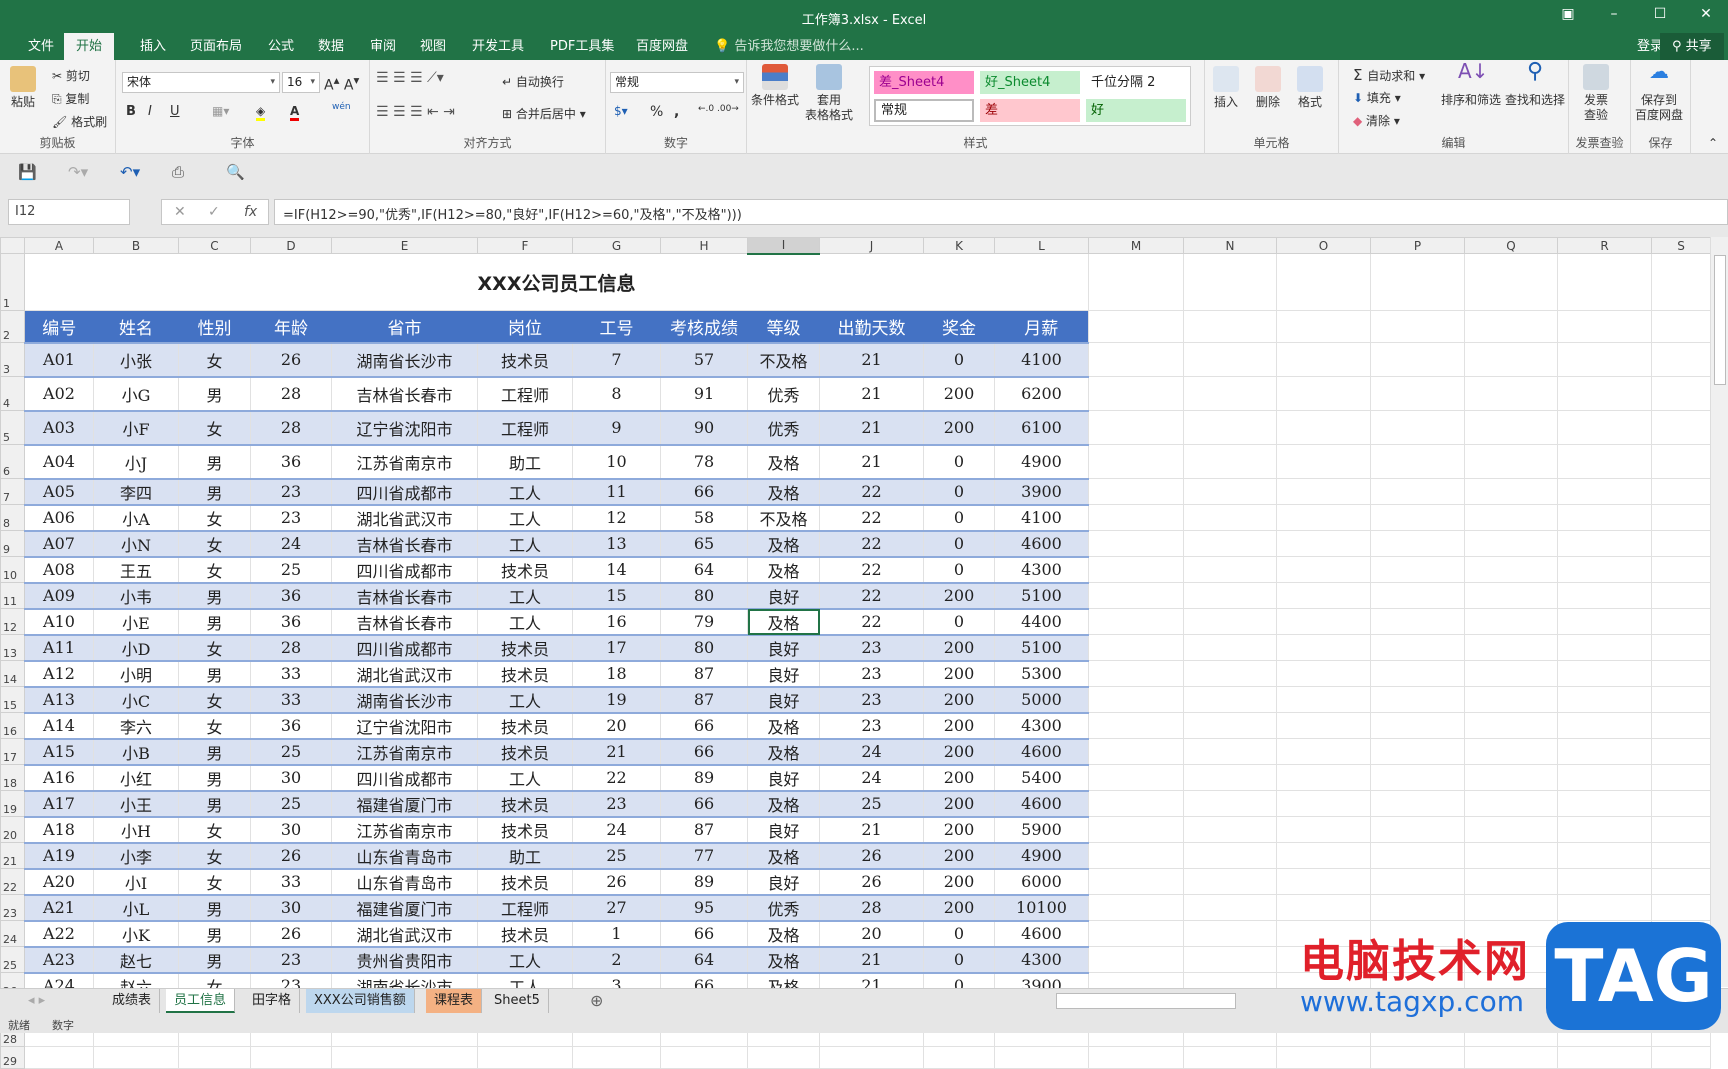  Describe the element at coordinates (59, 700) in the screenshot. I see `data-cell: A13` at that location.